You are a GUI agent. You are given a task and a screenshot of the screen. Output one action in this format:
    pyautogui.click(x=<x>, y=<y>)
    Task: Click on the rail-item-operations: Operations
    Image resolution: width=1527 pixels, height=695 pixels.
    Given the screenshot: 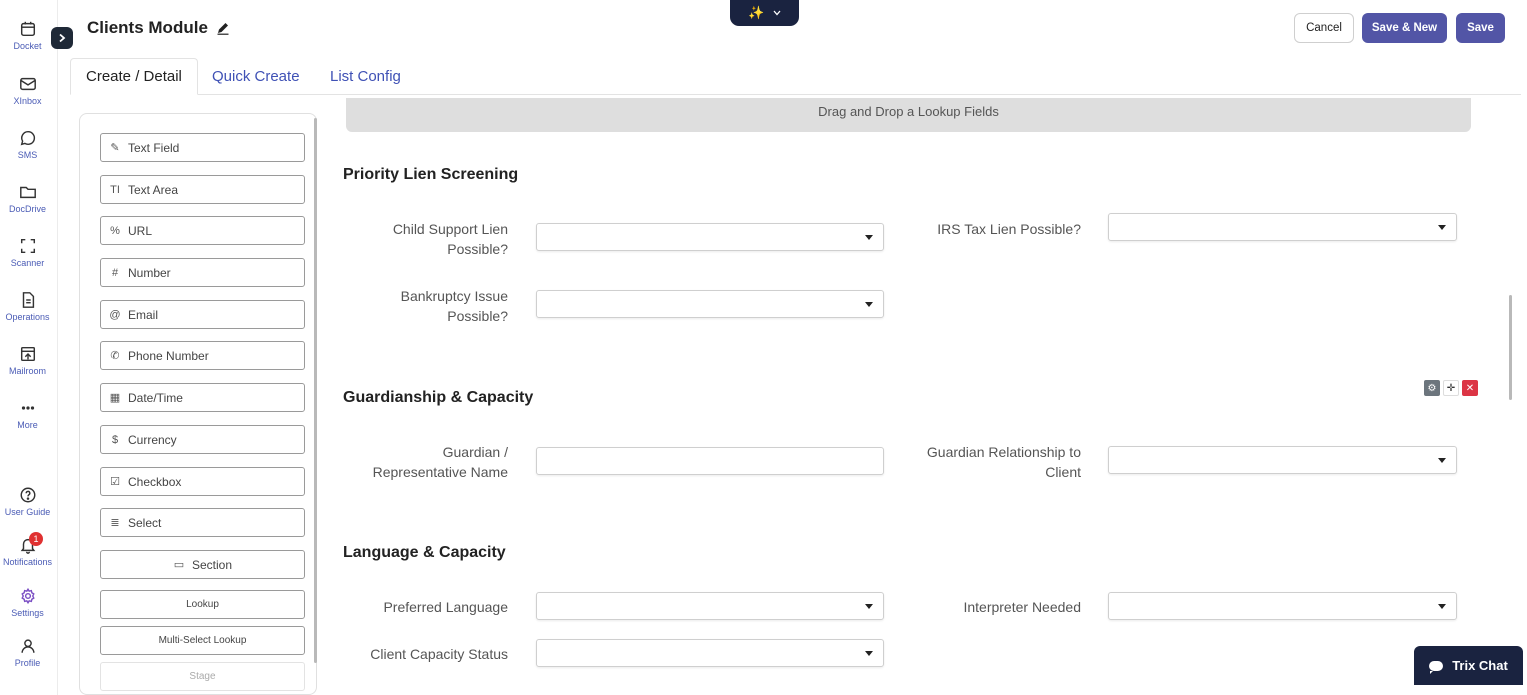 What is the action you would take?
    pyautogui.click(x=27, y=306)
    